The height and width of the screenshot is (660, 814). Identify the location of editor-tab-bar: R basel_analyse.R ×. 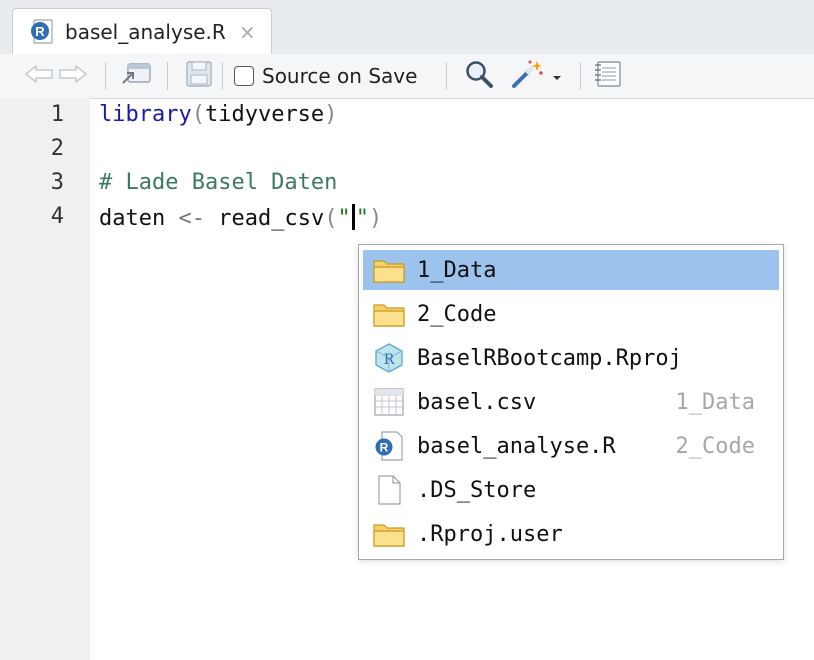
(407, 27).